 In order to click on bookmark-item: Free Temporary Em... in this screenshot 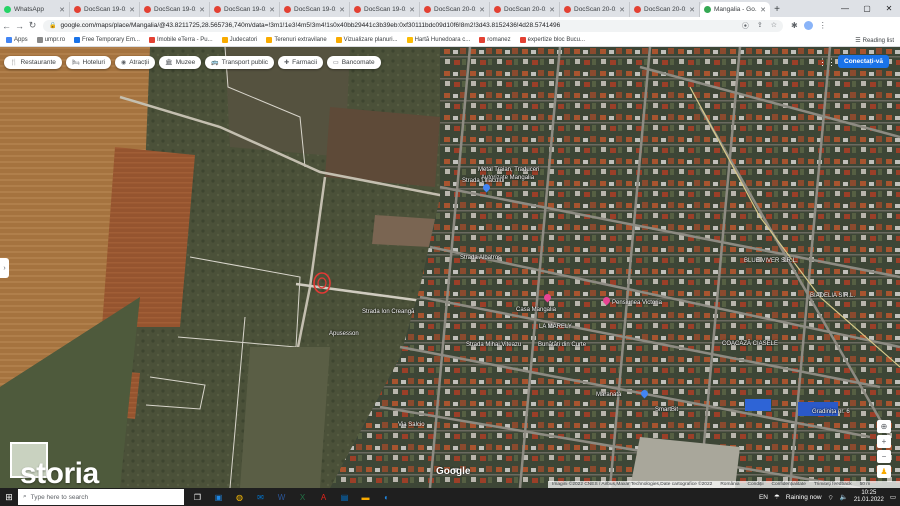, I will do `click(107, 40)`.